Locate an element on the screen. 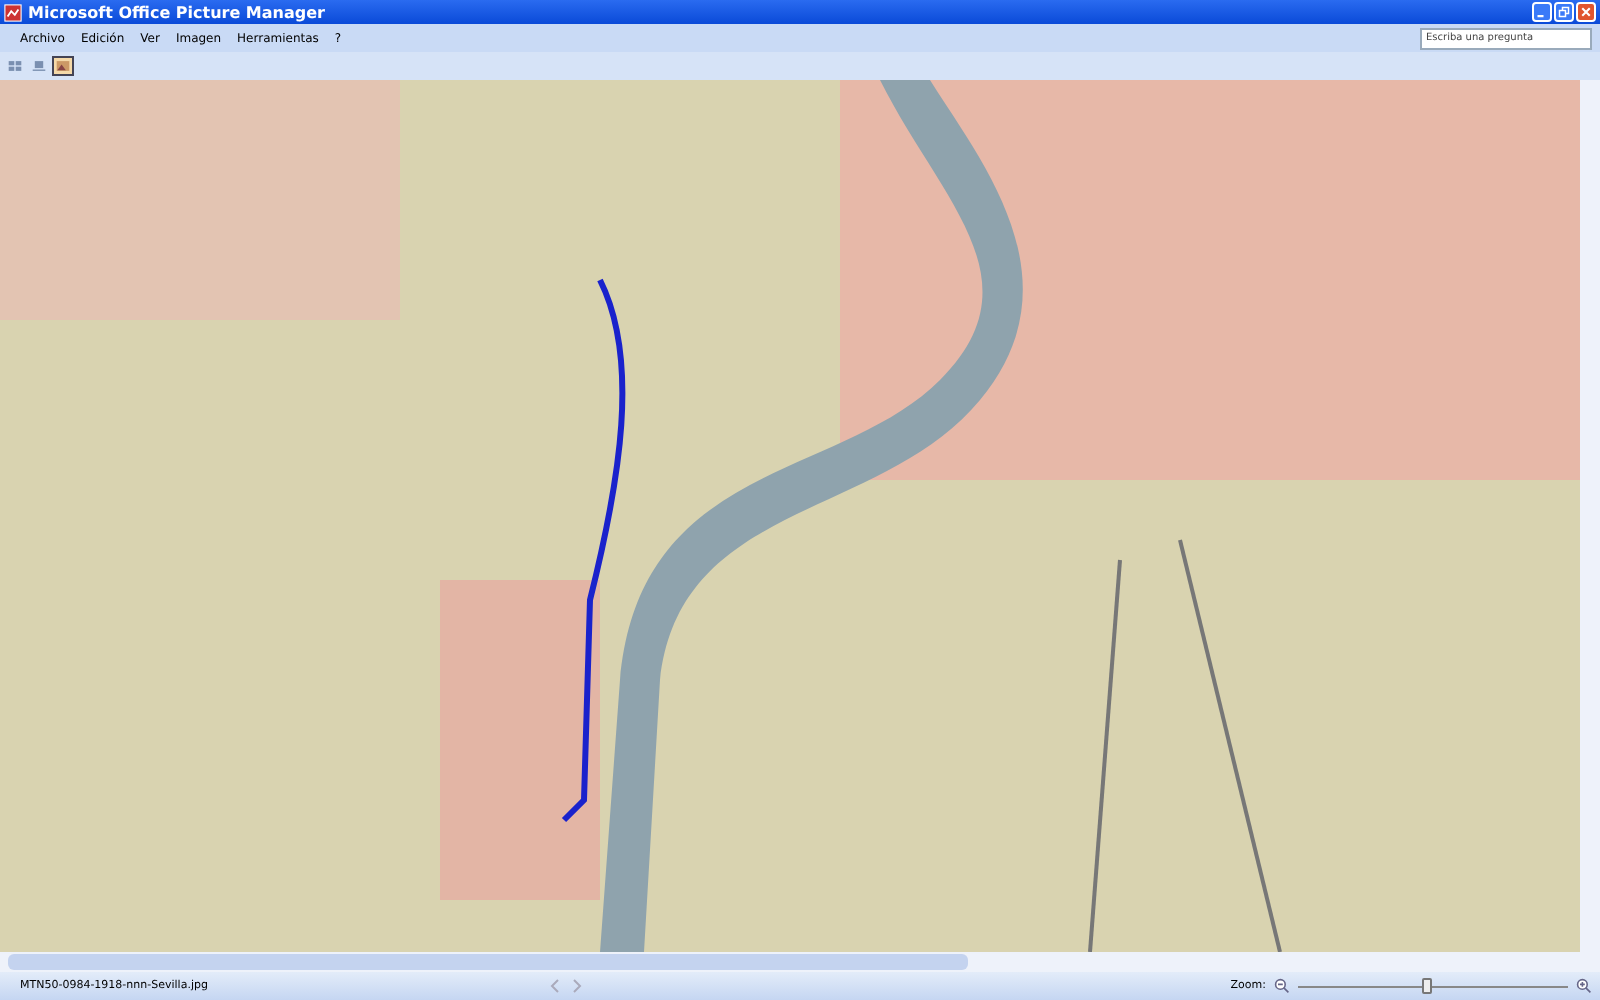  minimize-button is located at coordinates (1542, 12).